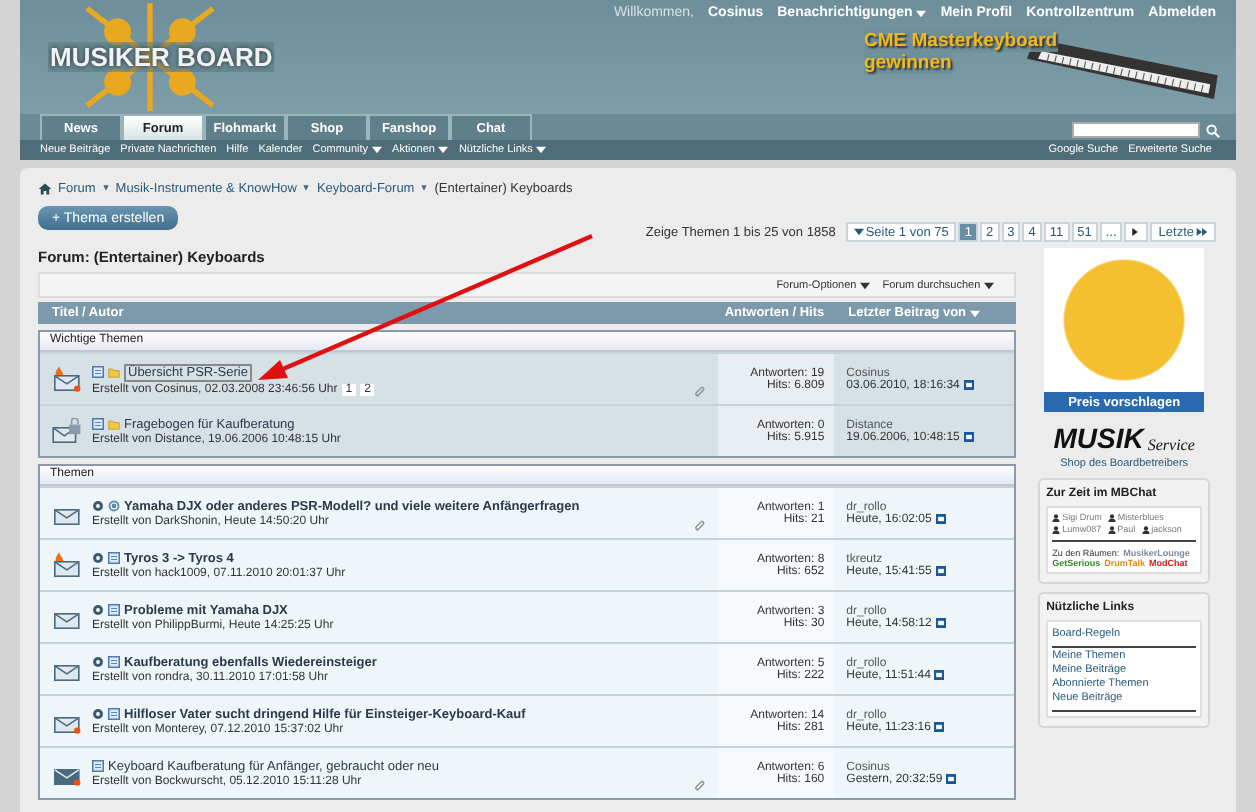 The image size is (1256, 812). What do you see at coordinates (45, 188) in the screenshot?
I see `home-icon` at bounding box center [45, 188].